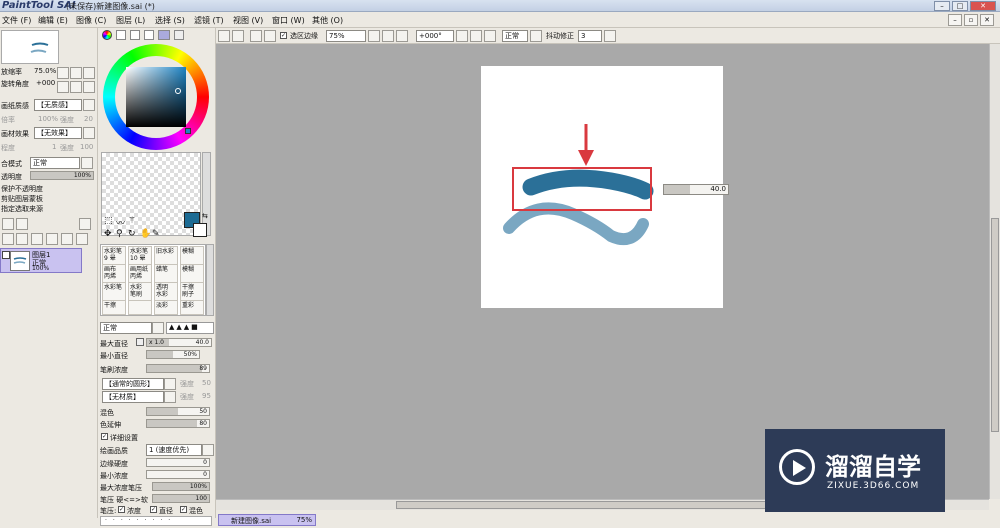 The image size is (1000, 528). What do you see at coordinates (960, 6) in the screenshot?
I see `maximize-button: □` at bounding box center [960, 6].